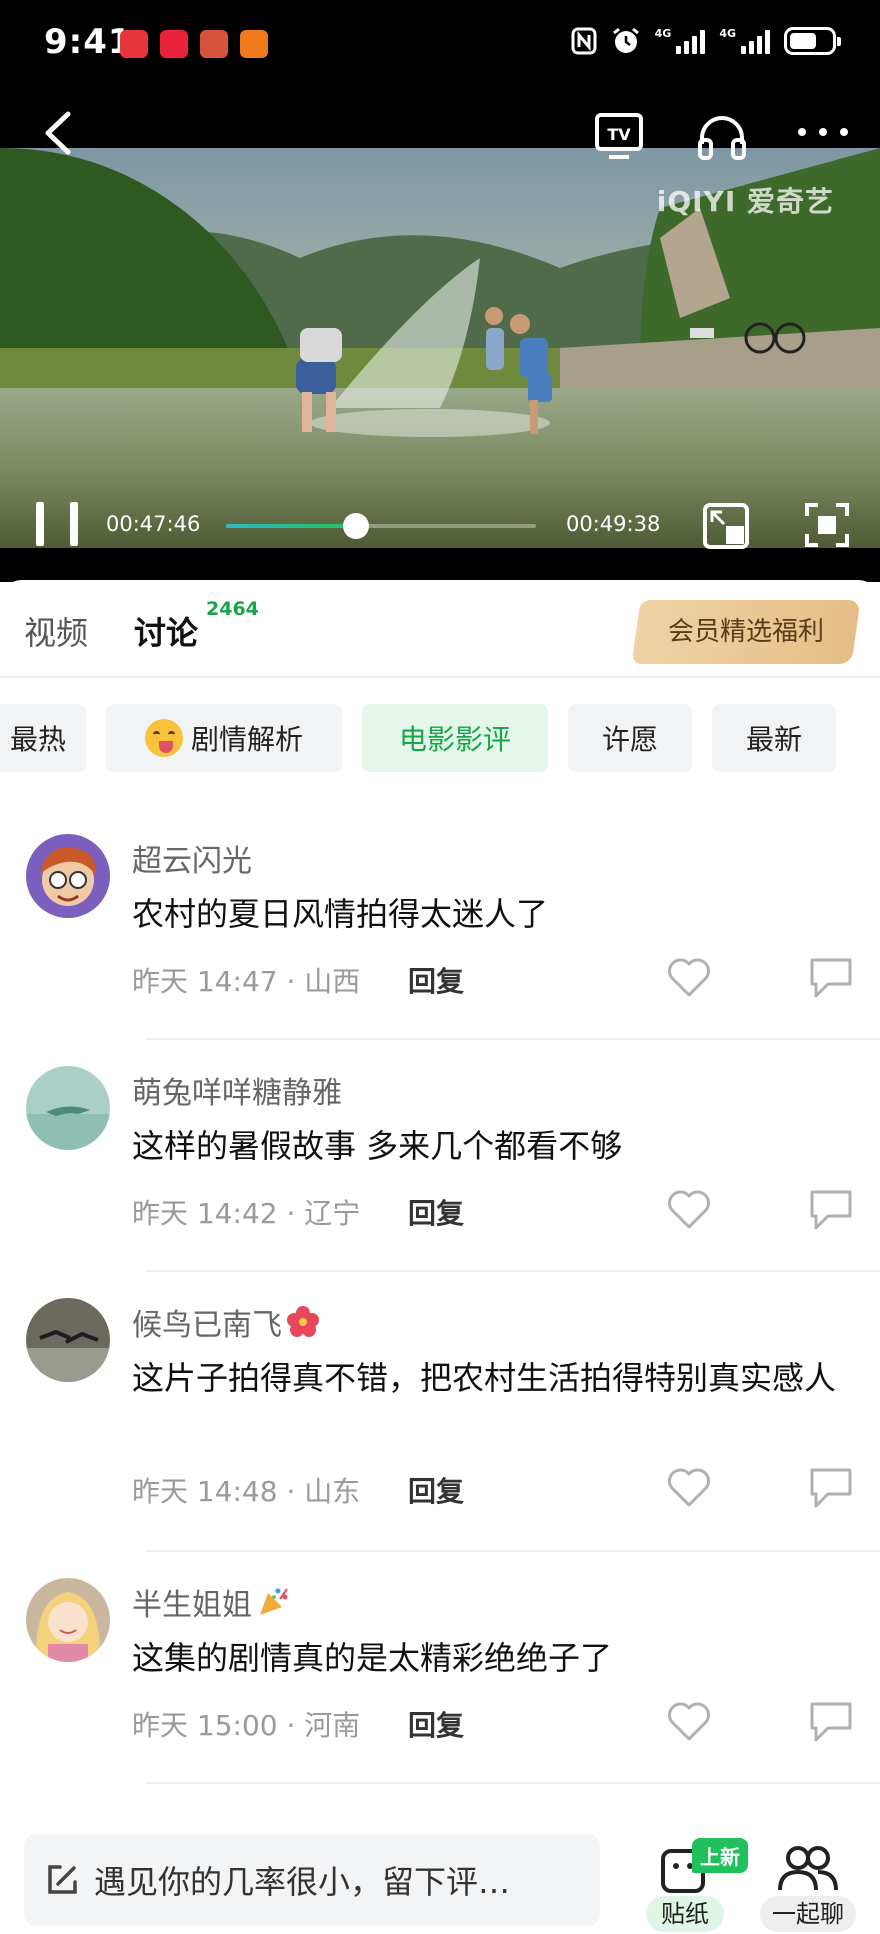 Image resolution: width=880 pixels, height=1934 pixels. I want to click on orange-app-icon, so click(254, 44).